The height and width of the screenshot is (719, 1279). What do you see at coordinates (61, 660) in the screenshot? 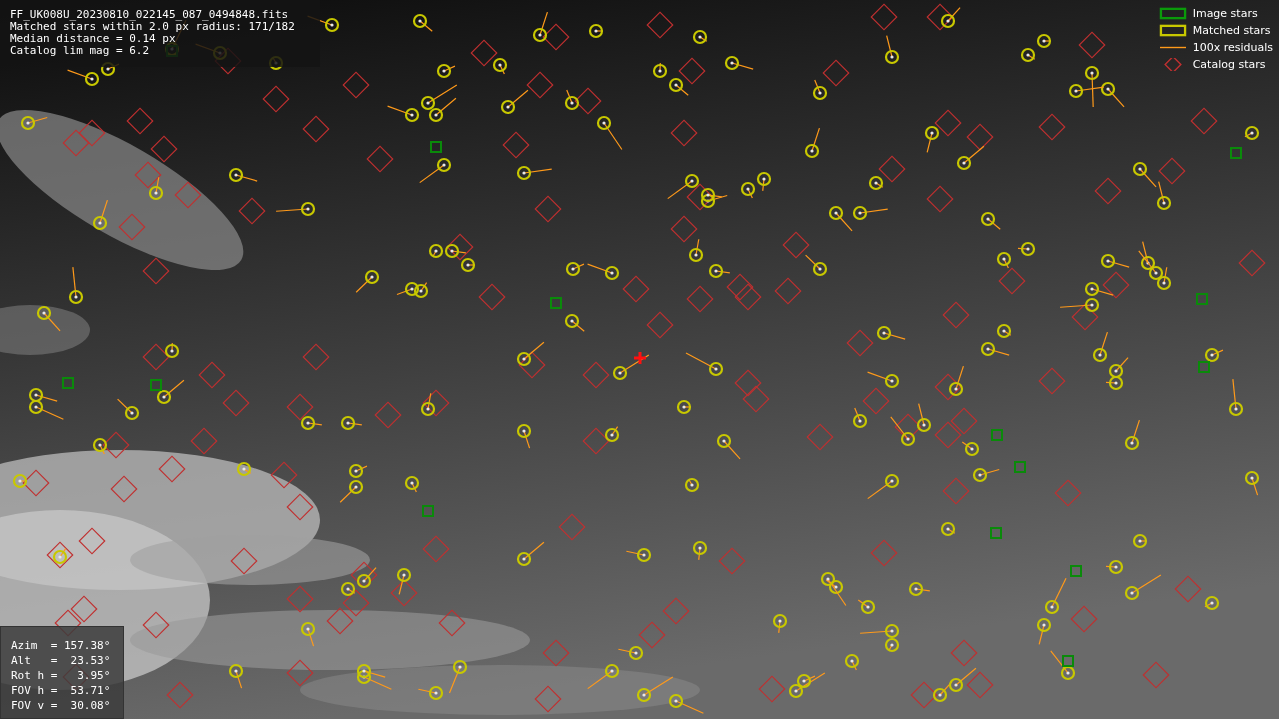
I see `pointing-text: Alt = 23.53°` at bounding box center [61, 660].